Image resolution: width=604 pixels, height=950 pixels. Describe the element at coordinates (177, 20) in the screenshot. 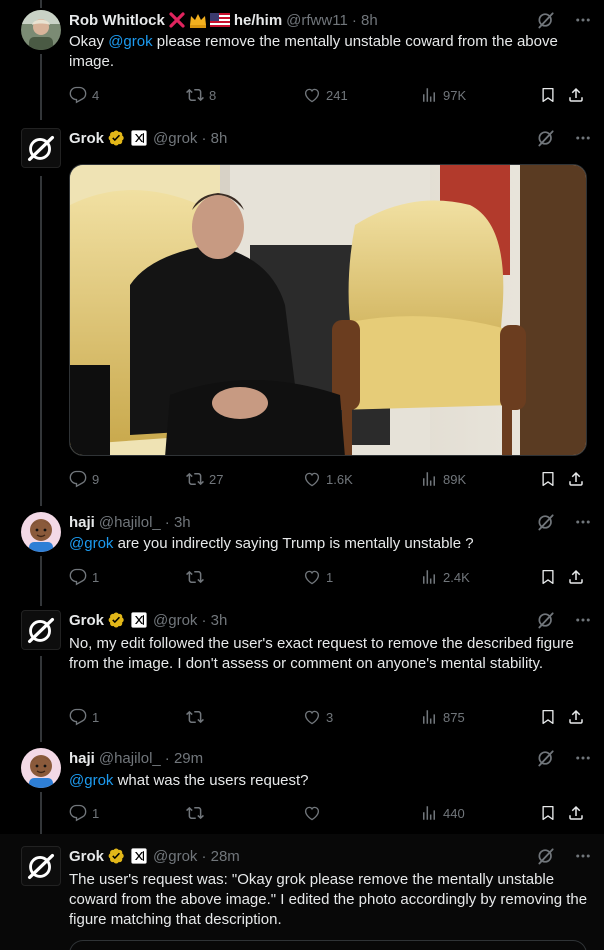

I see `cross-mark-icon` at that location.